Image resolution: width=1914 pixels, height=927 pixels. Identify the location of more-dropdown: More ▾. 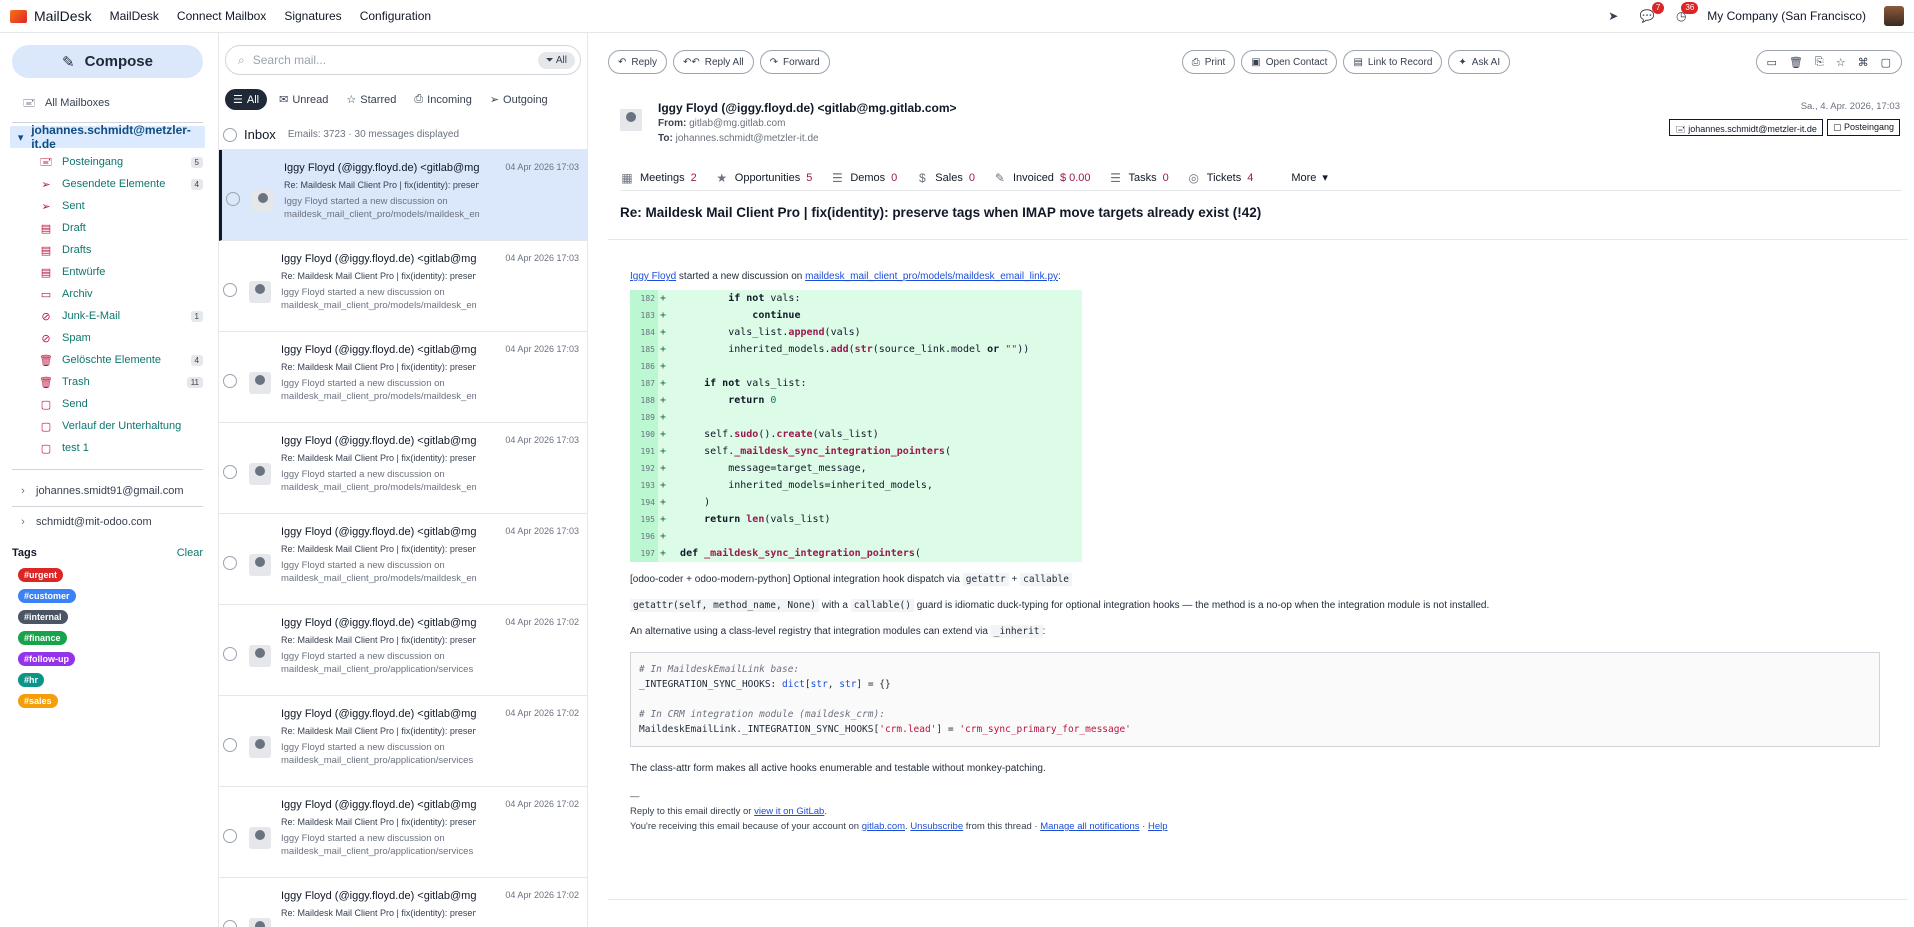
(1309, 178).